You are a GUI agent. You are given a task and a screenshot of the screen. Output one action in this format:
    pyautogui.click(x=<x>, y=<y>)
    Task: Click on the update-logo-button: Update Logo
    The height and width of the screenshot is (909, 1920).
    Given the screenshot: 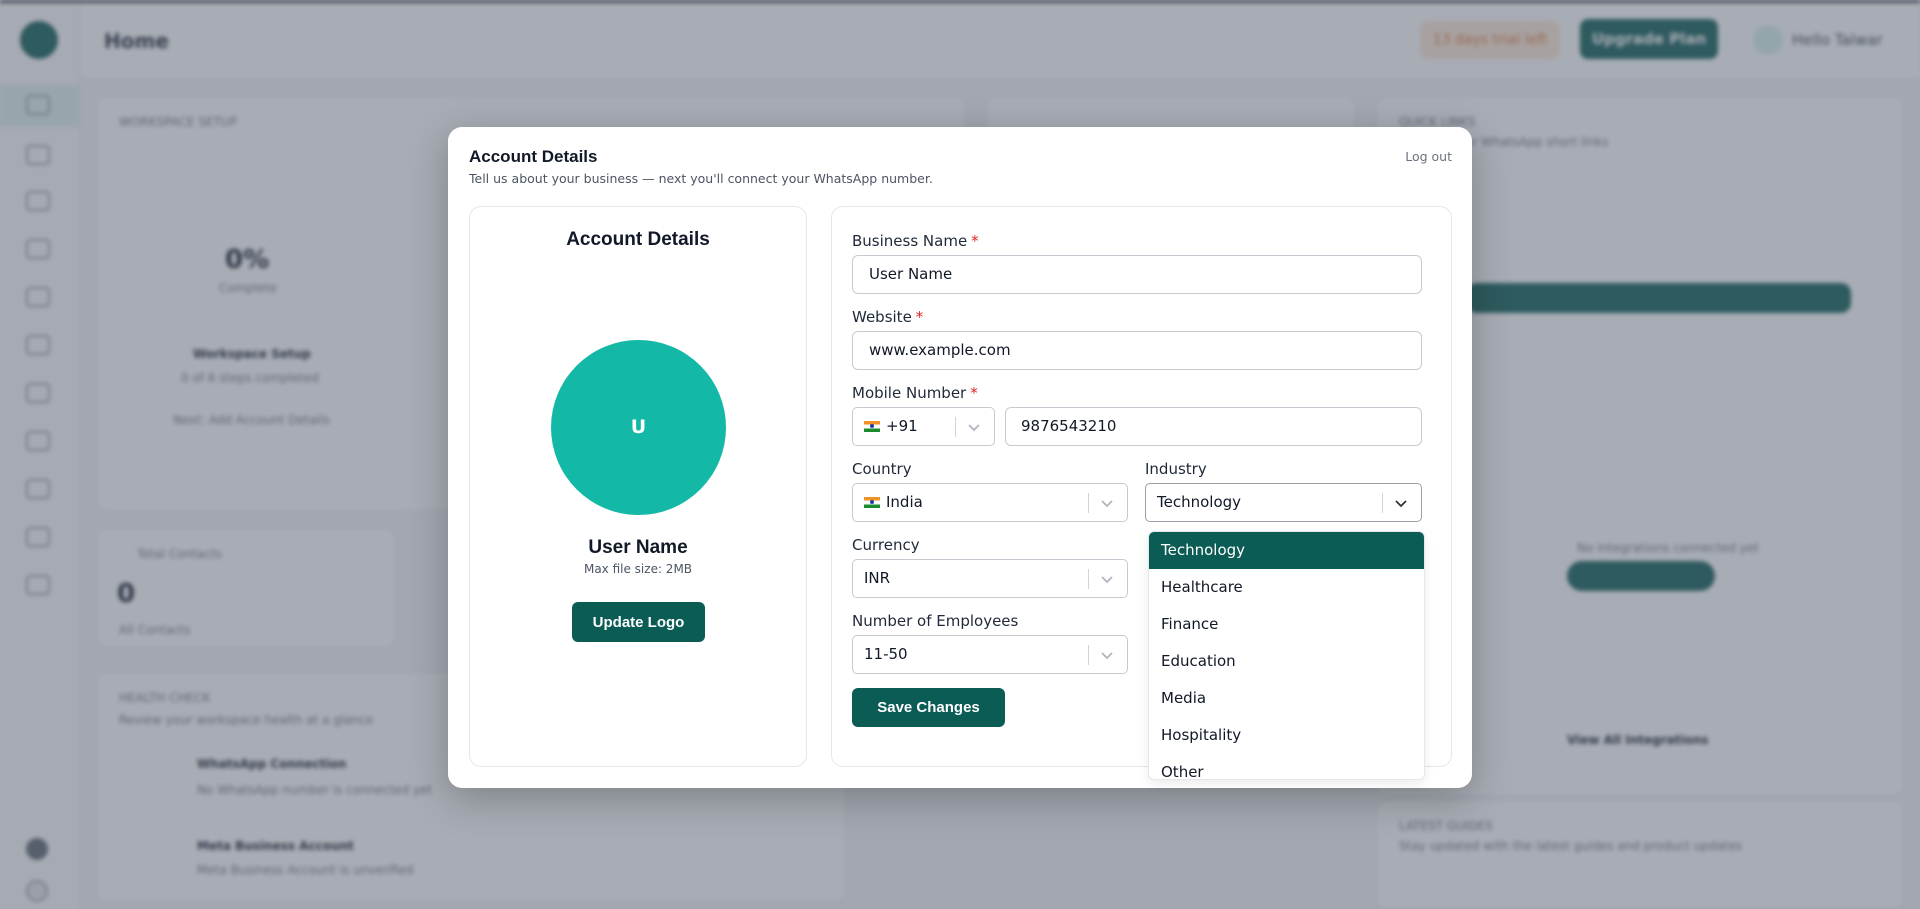 What is the action you would take?
    pyautogui.click(x=638, y=622)
    